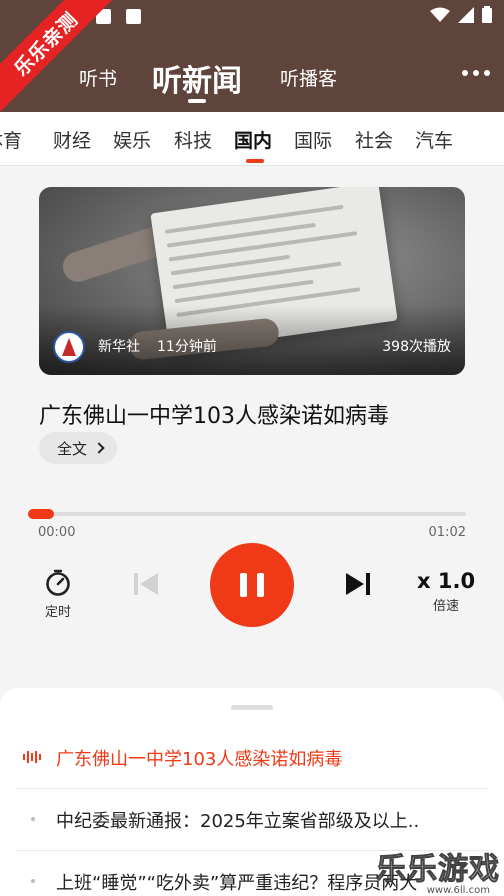  What do you see at coordinates (41, 514) in the screenshot?
I see `progress-fill` at bounding box center [41, 514].